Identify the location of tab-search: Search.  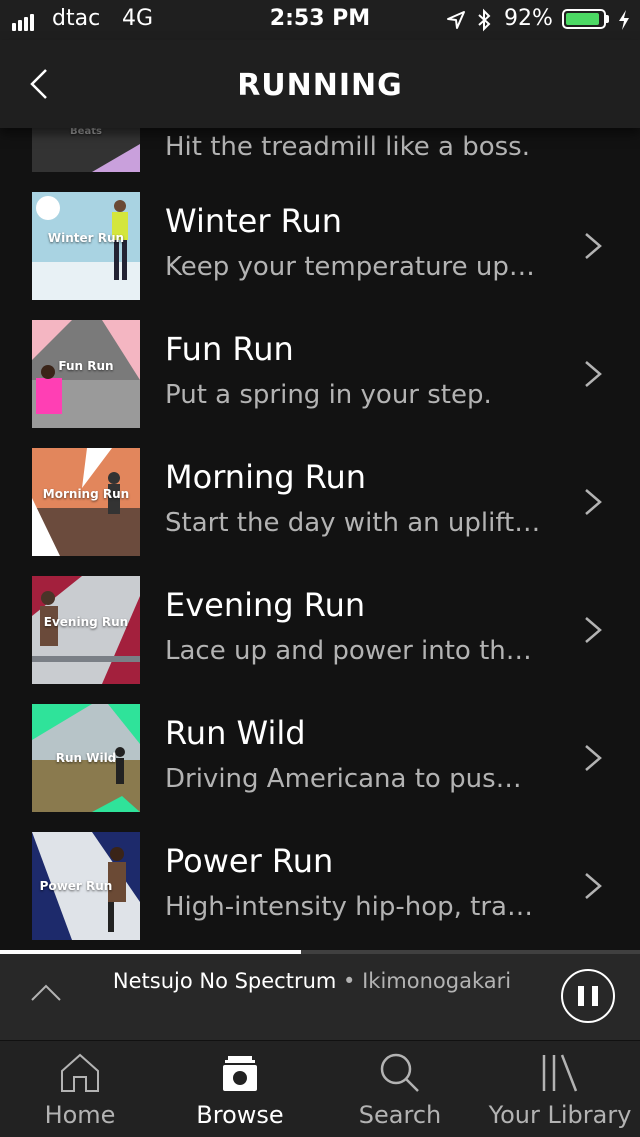
(400, 1089).